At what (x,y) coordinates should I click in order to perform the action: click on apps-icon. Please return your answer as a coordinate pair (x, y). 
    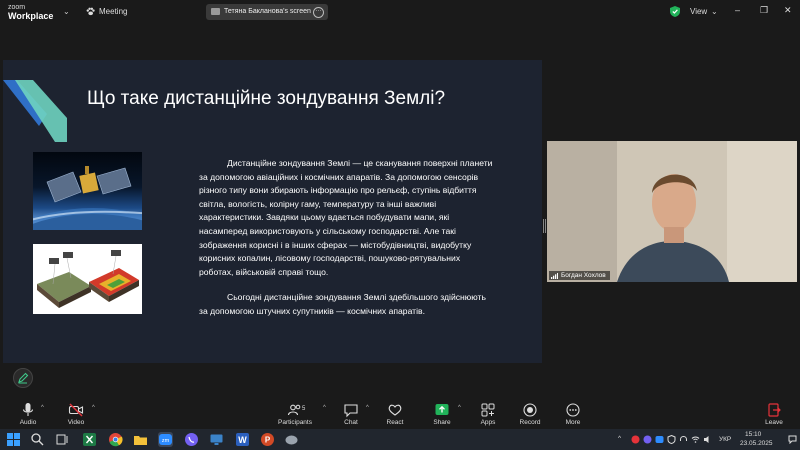
    Looking at the image, I should click on (488, 410).